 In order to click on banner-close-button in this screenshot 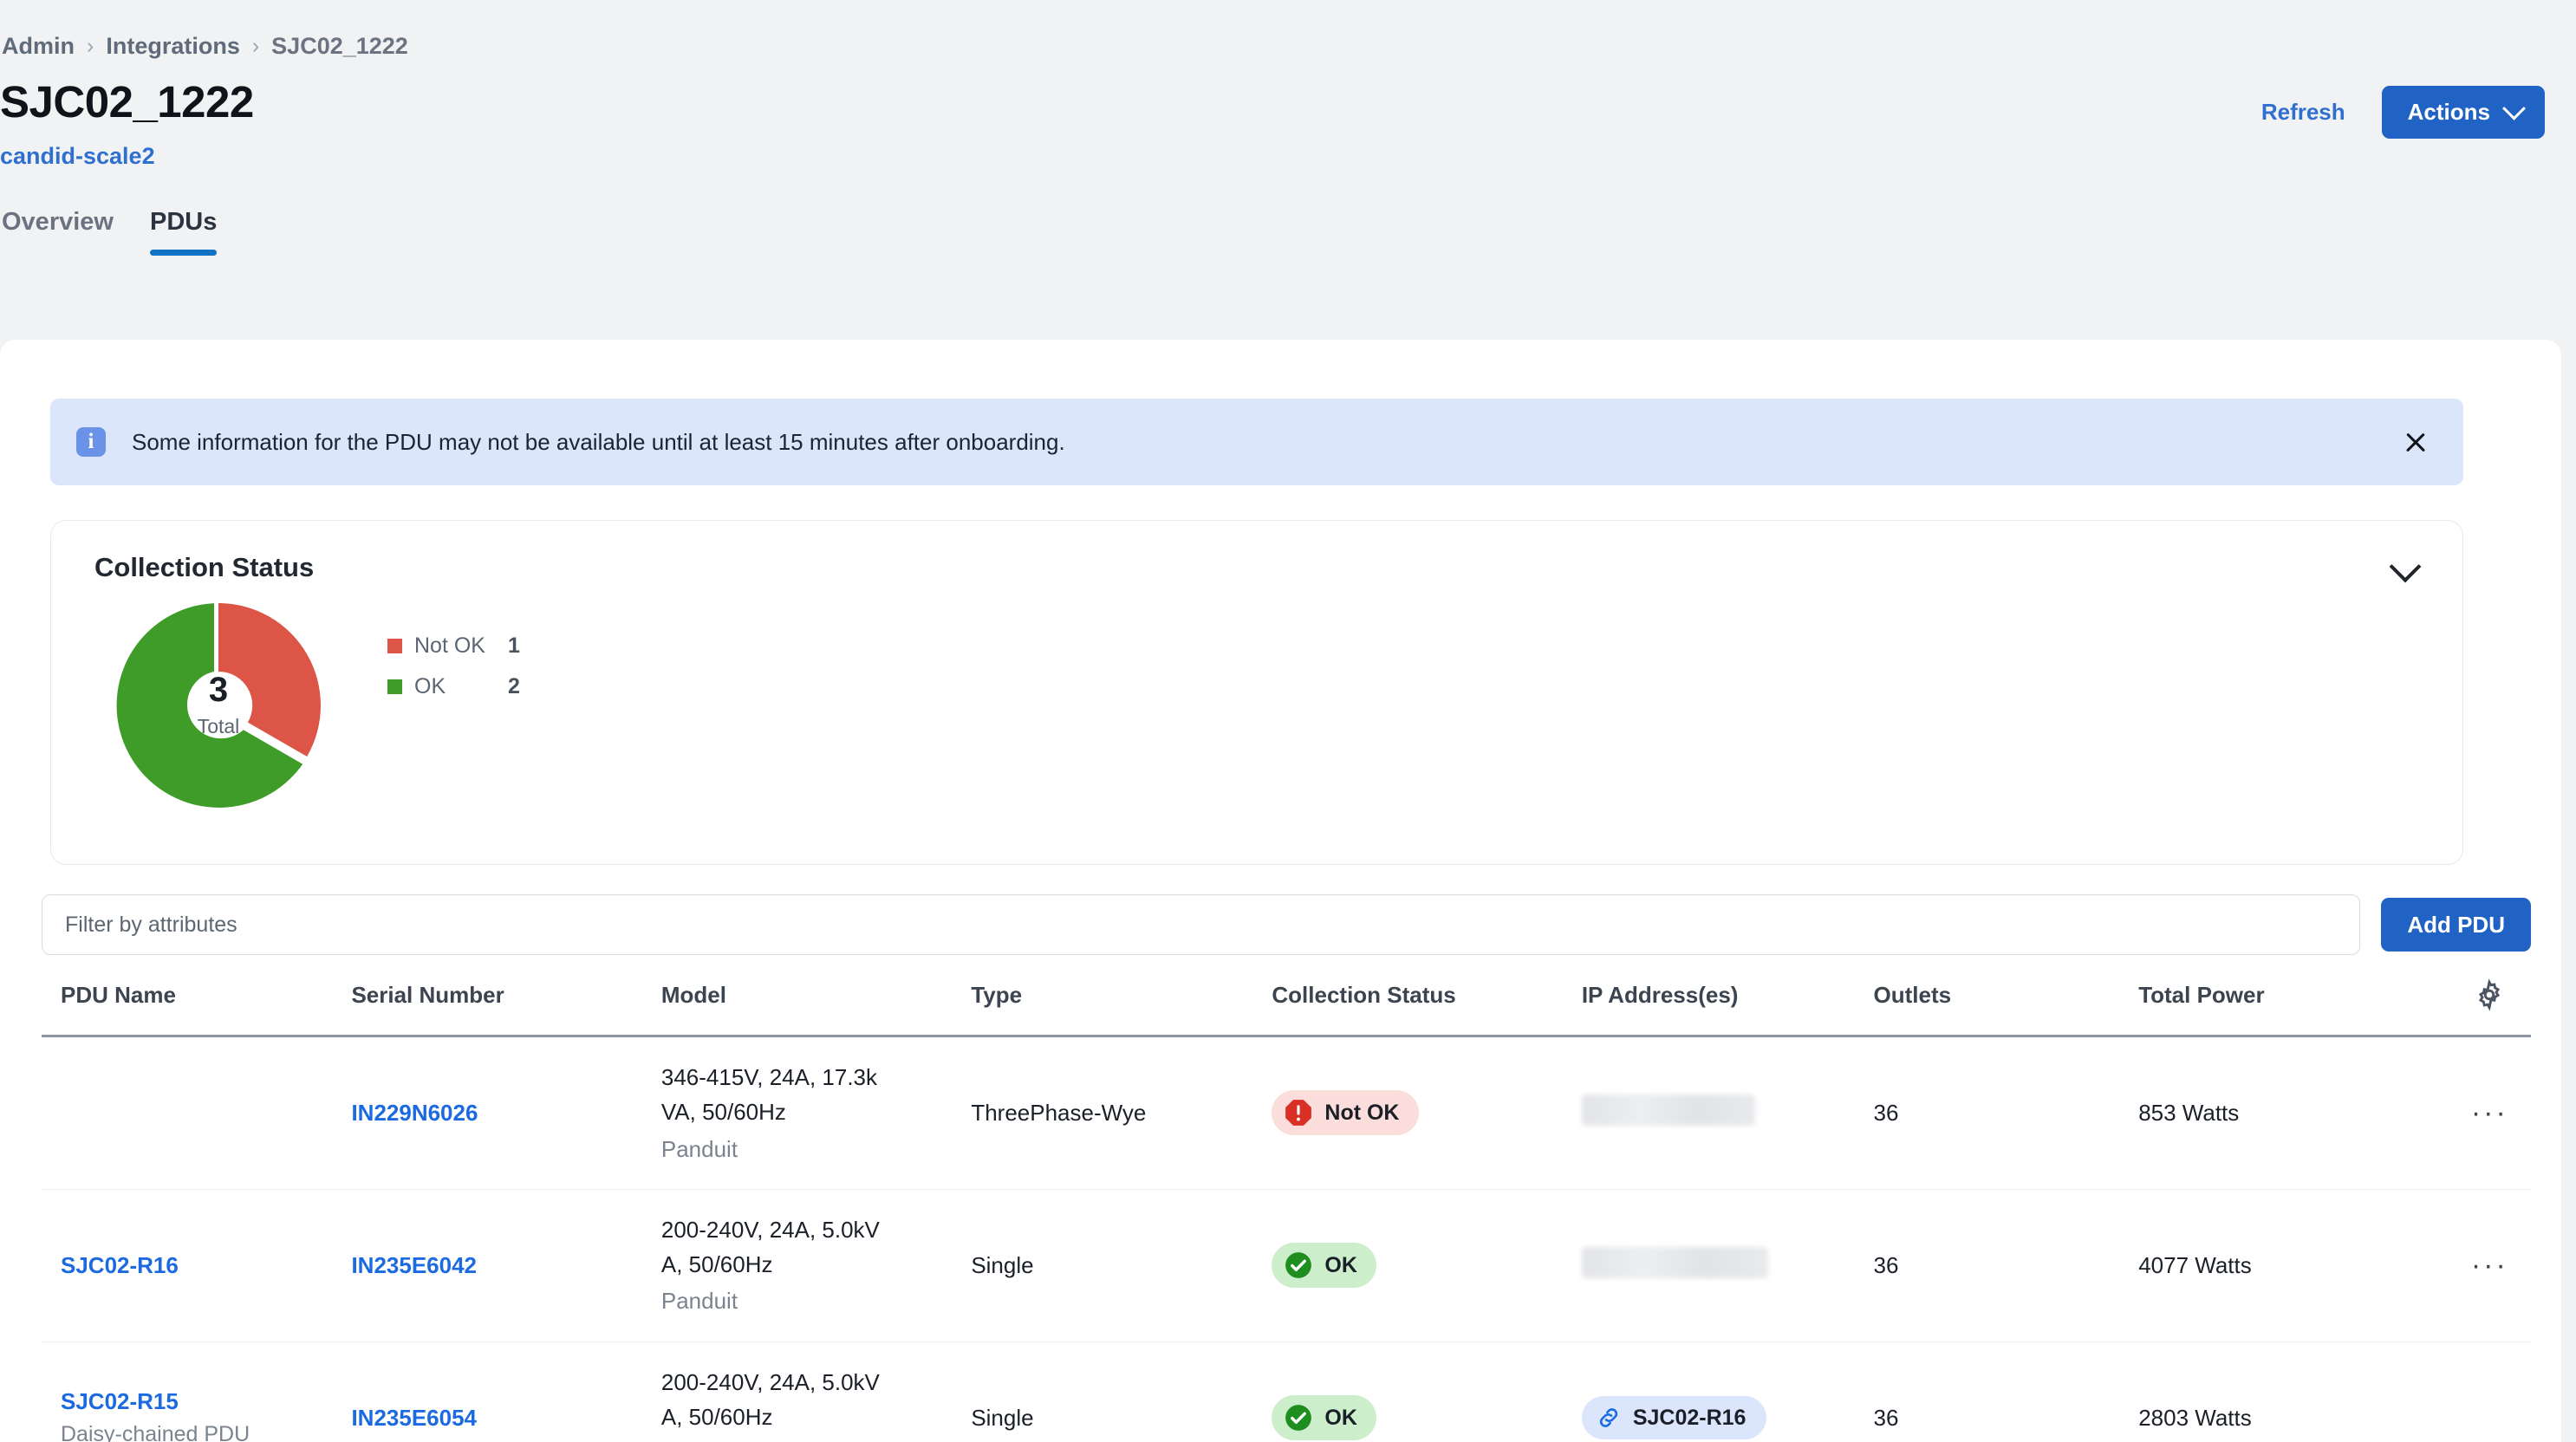, I will do `click(2416, 442)`.